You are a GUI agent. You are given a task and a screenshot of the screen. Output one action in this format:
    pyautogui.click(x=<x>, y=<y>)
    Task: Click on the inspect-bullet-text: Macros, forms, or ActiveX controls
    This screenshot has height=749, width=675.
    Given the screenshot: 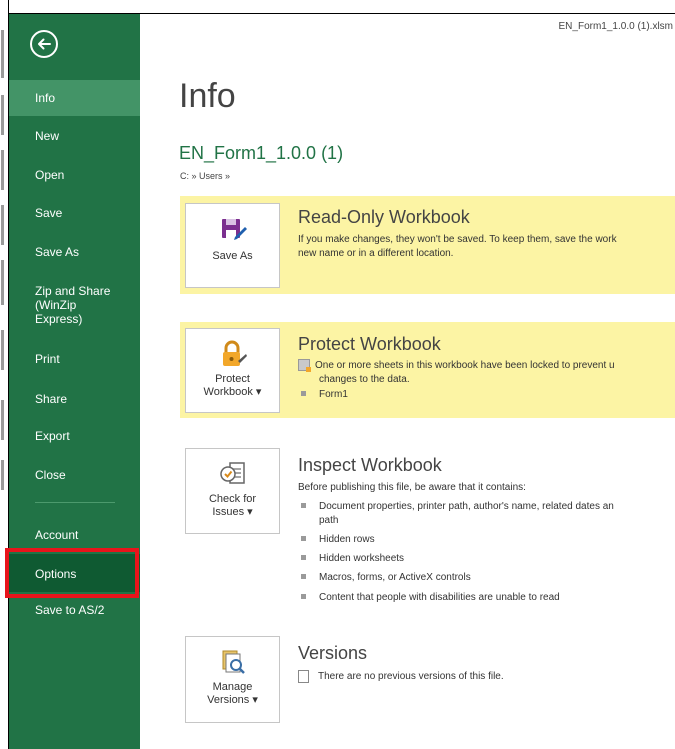 What is the action you would take?
    pyautogui.click(x=395, y=577)
    